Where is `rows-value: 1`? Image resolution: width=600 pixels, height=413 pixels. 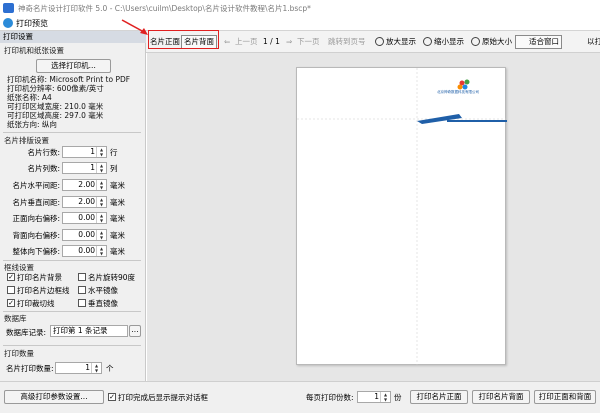
rows-value: 1 is located at coordinates (92, 151).